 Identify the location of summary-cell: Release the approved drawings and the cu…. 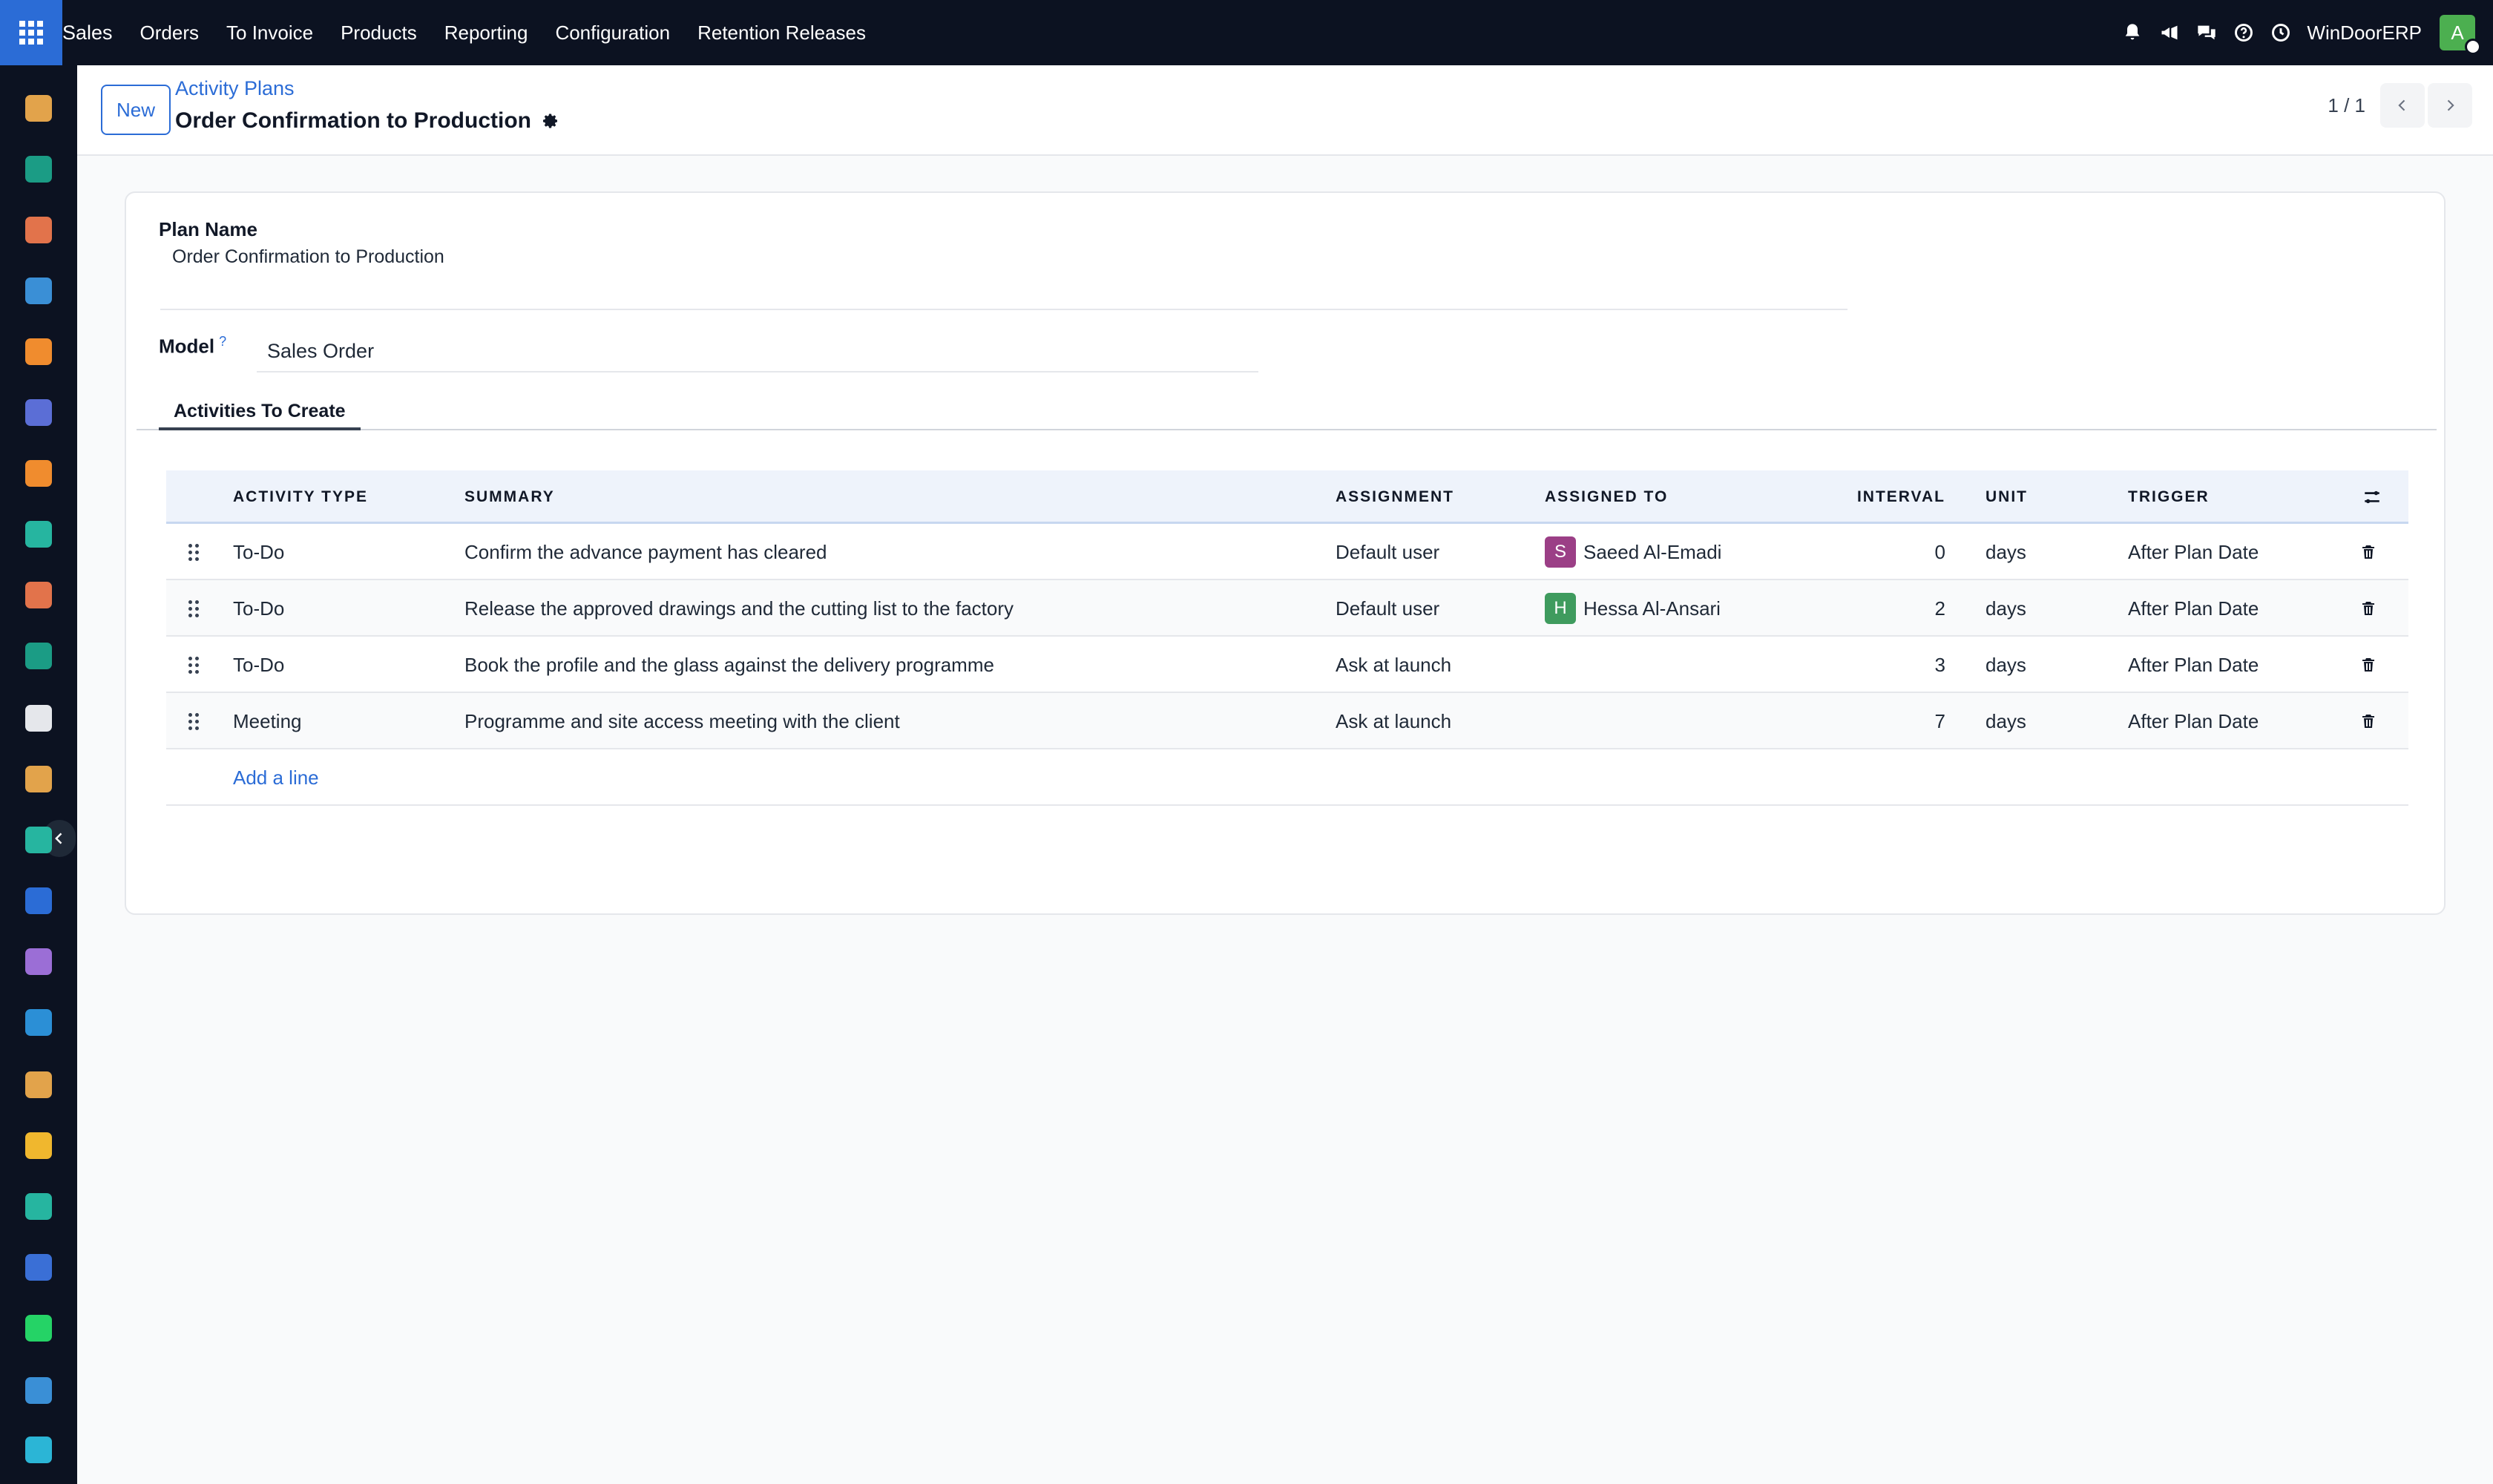
(739, 608).